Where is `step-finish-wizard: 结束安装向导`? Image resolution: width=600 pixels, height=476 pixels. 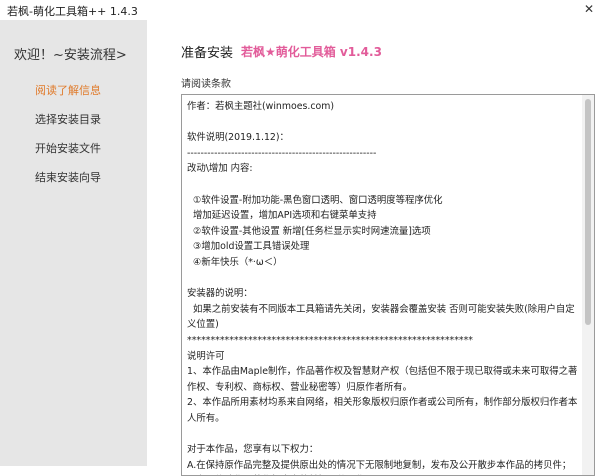
step-finish-wizard: 结束安装向导 is located at coordinates (68, 177).